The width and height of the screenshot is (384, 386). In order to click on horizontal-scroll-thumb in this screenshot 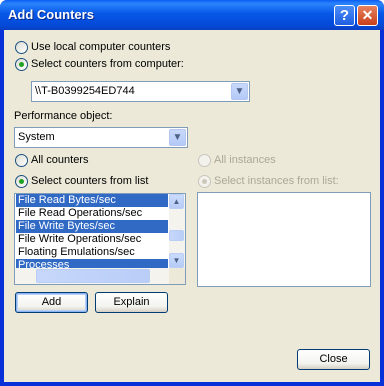, I will do `click(93, 276)`.